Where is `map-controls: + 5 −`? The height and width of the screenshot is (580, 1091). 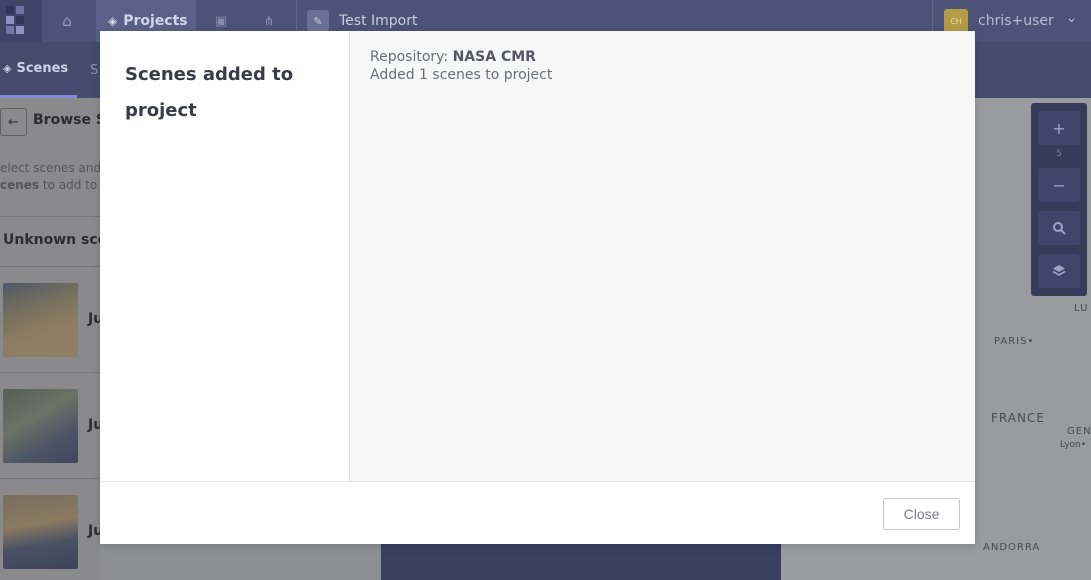 map-controls: + 5 − is located at coordinates (1059, 199).